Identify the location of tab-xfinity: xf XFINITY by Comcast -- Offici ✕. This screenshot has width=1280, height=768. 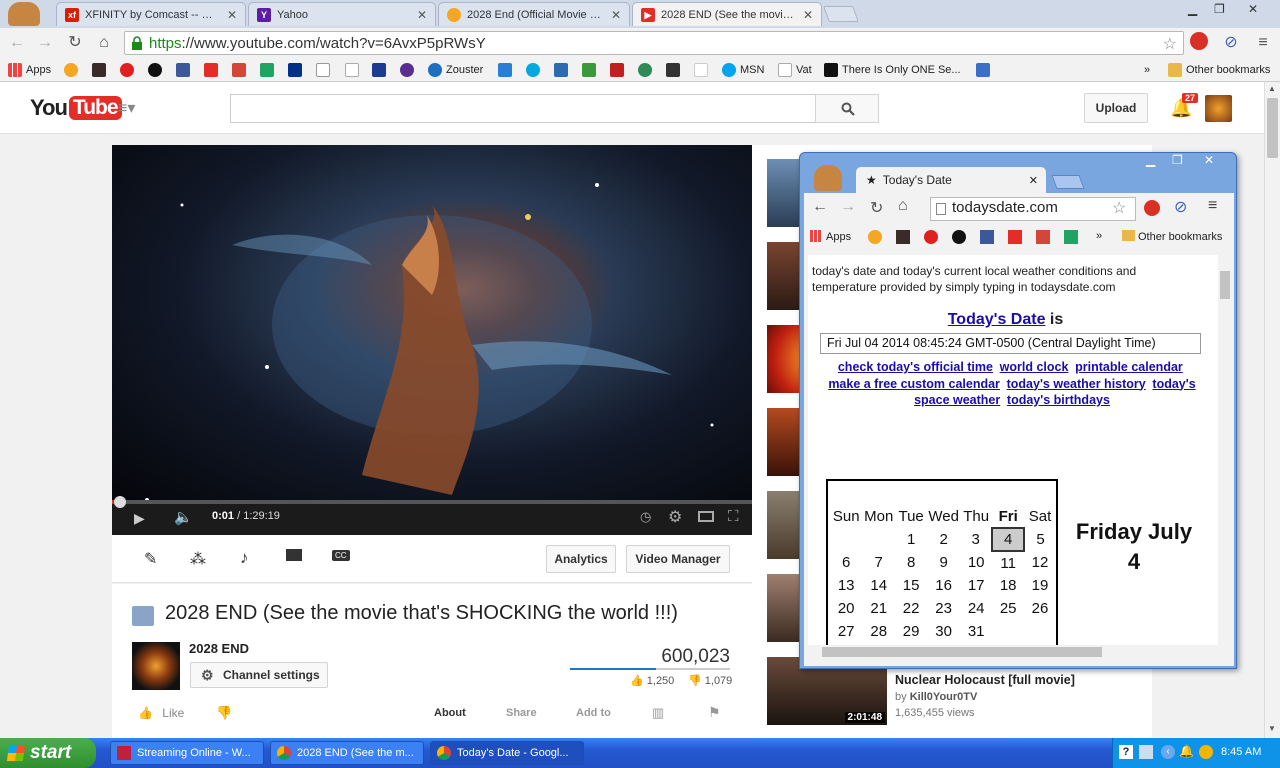
(151, 14).